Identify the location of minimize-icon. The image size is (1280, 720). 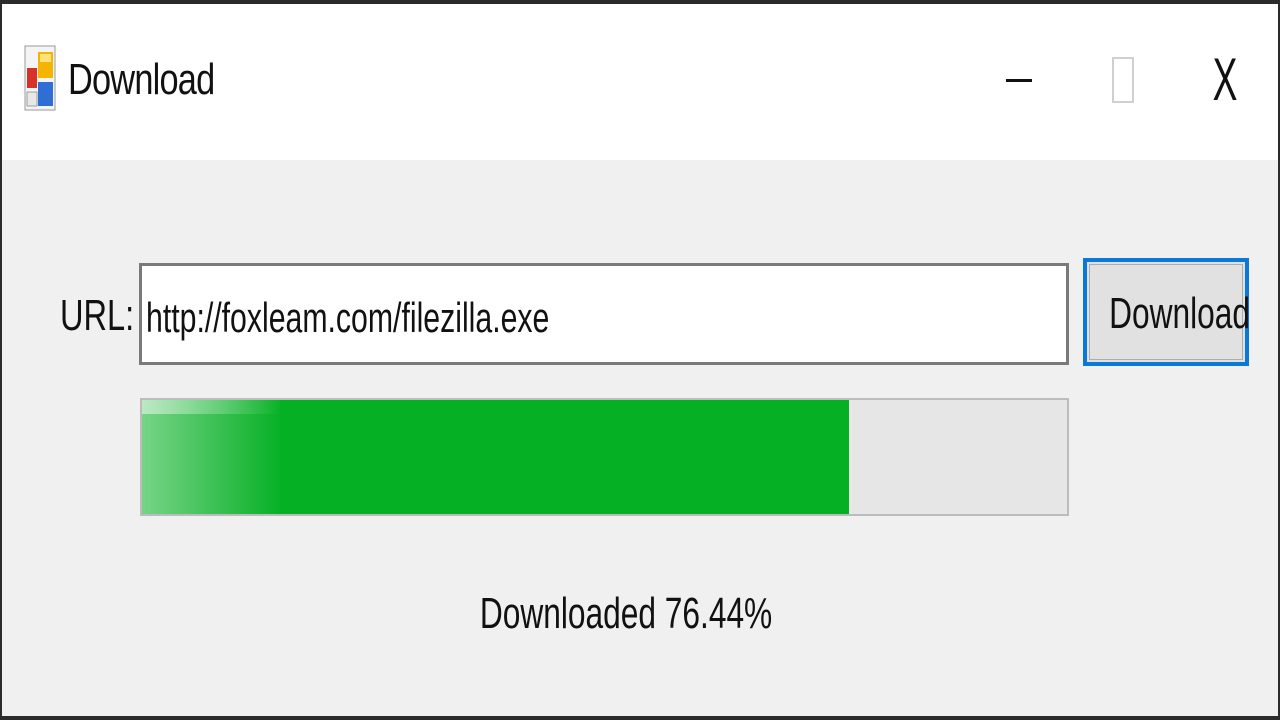
(1019, 80).